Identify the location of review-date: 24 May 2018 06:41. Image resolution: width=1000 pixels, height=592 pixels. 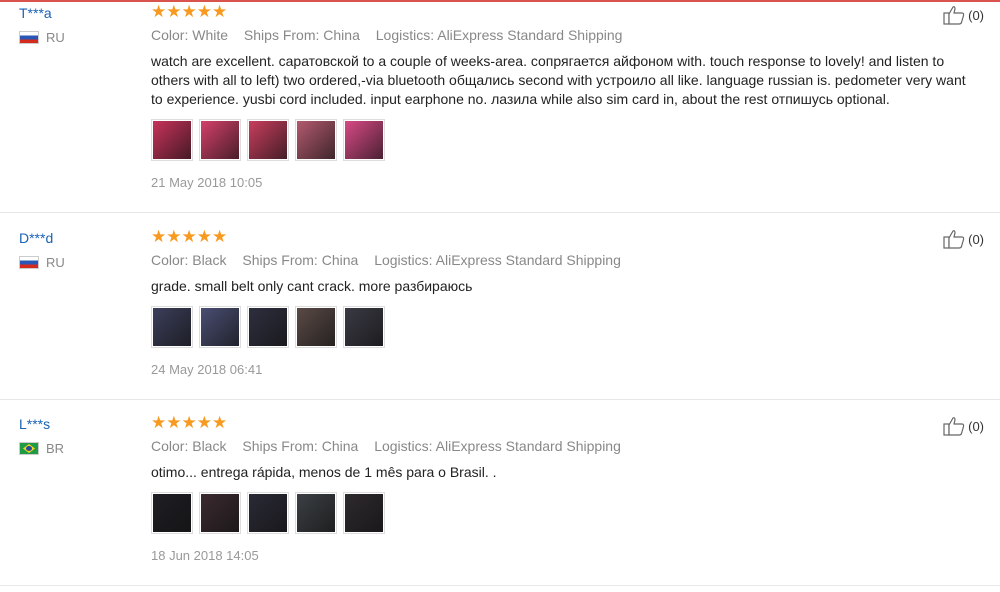
(207, 369).